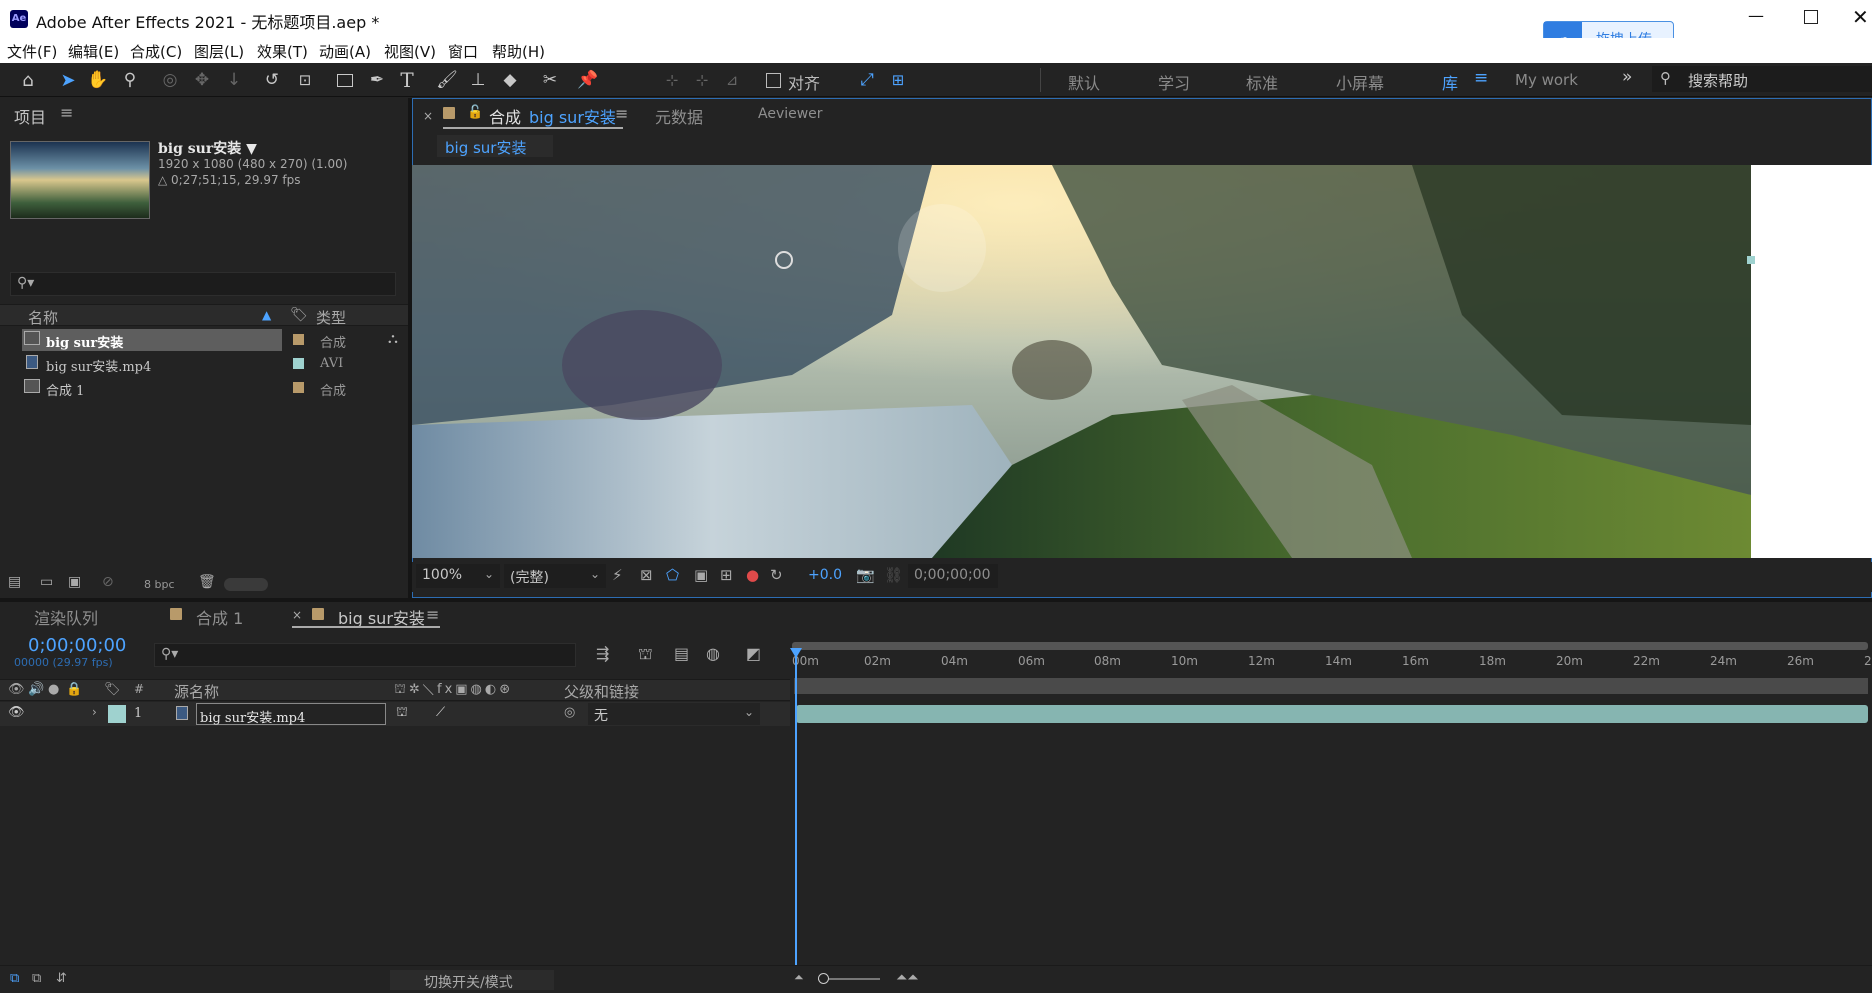  Describe the element at coordinates (1174, 82) in the screenshot. I see `workspace-learn: 学习` at that location.